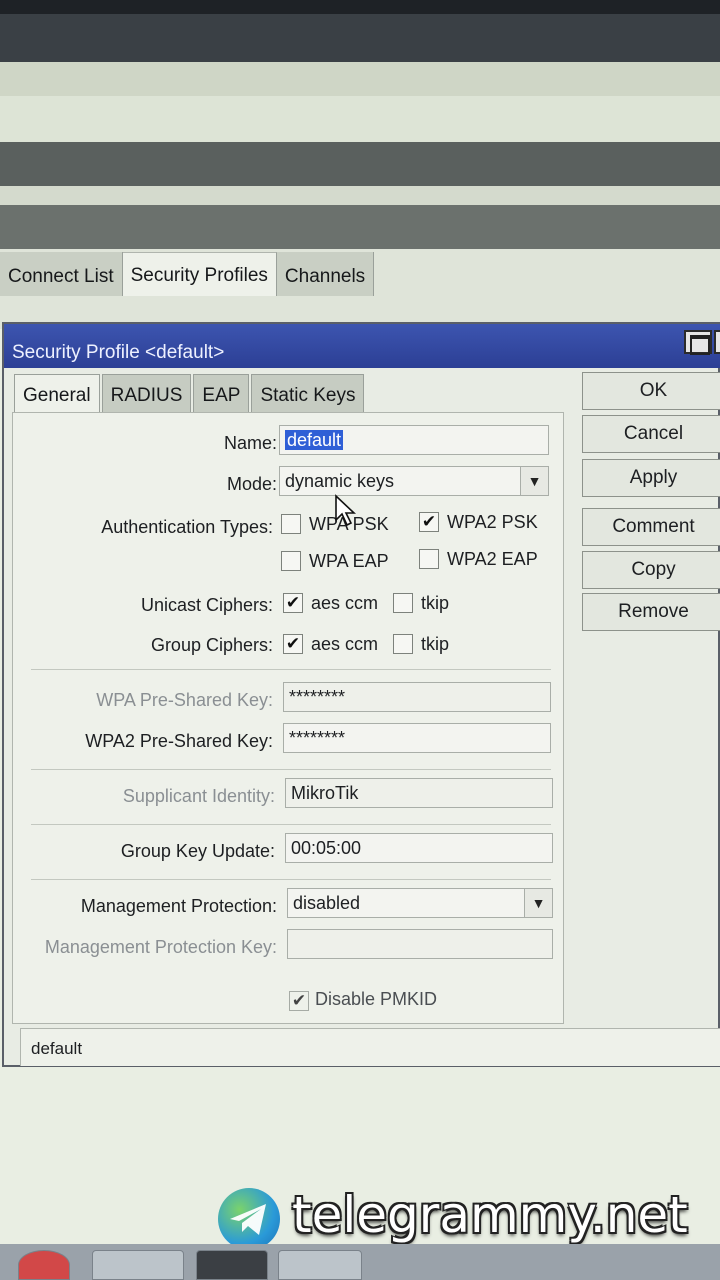  What do you see at coordinates (651, 527) in the screenshot?
I see `comment-button: Comment` at bounding box center [651, 527].